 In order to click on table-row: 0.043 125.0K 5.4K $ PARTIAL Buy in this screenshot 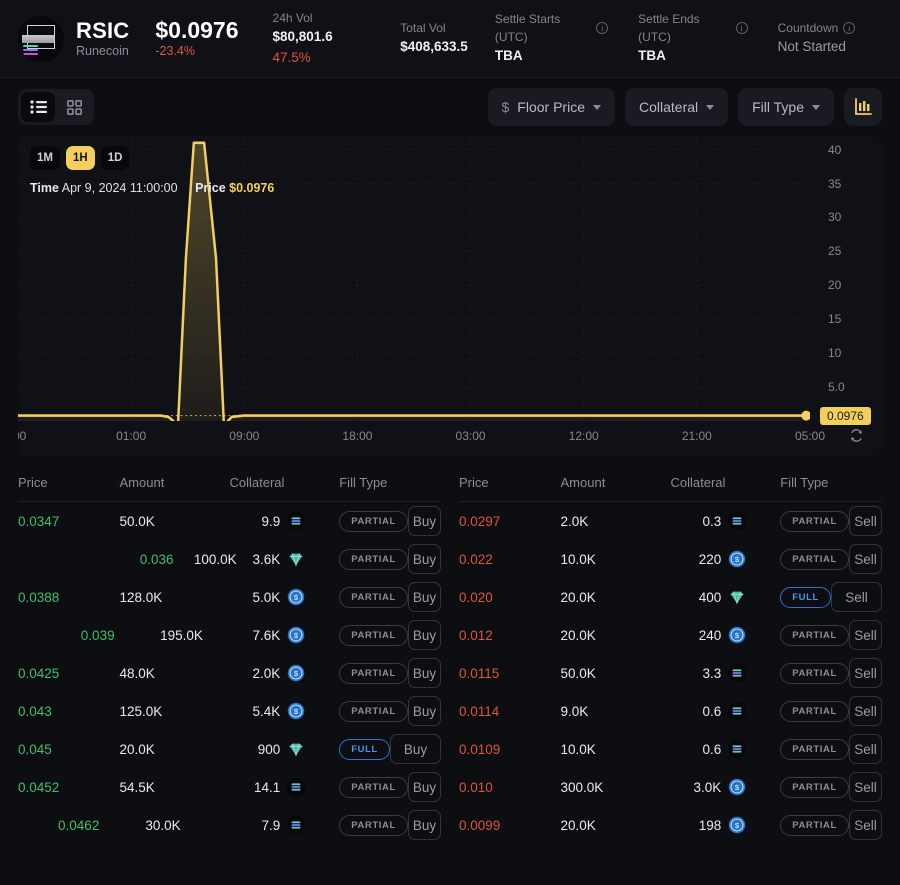, I will do `click(229, 711)`.